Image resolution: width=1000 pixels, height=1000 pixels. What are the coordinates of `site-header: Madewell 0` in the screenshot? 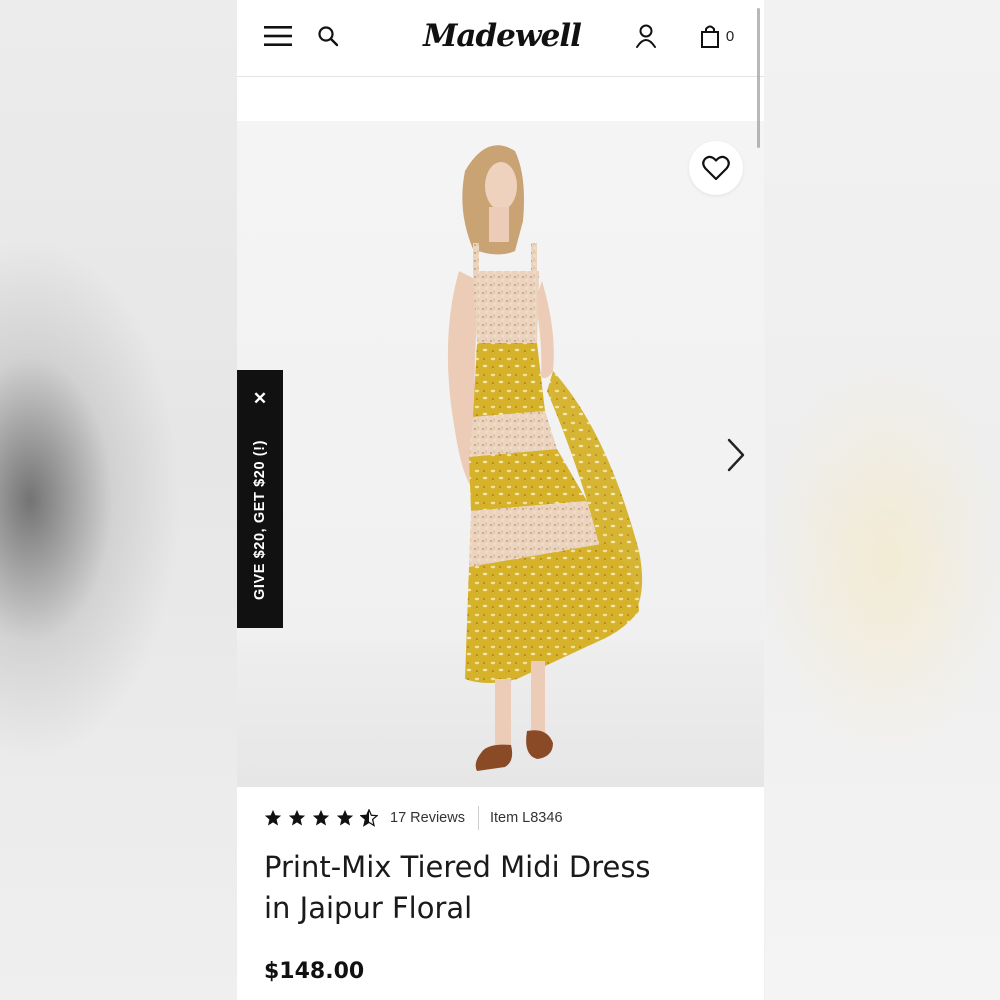 It's located at (500, 38).